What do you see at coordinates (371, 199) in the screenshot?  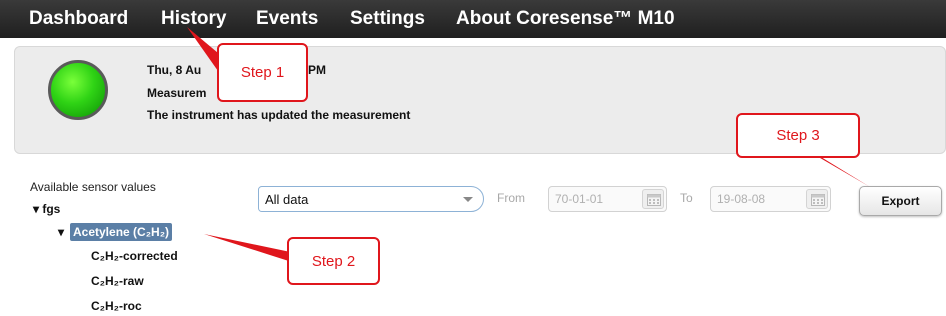 I see `range-select: All data` at bounding box center [371, 199].